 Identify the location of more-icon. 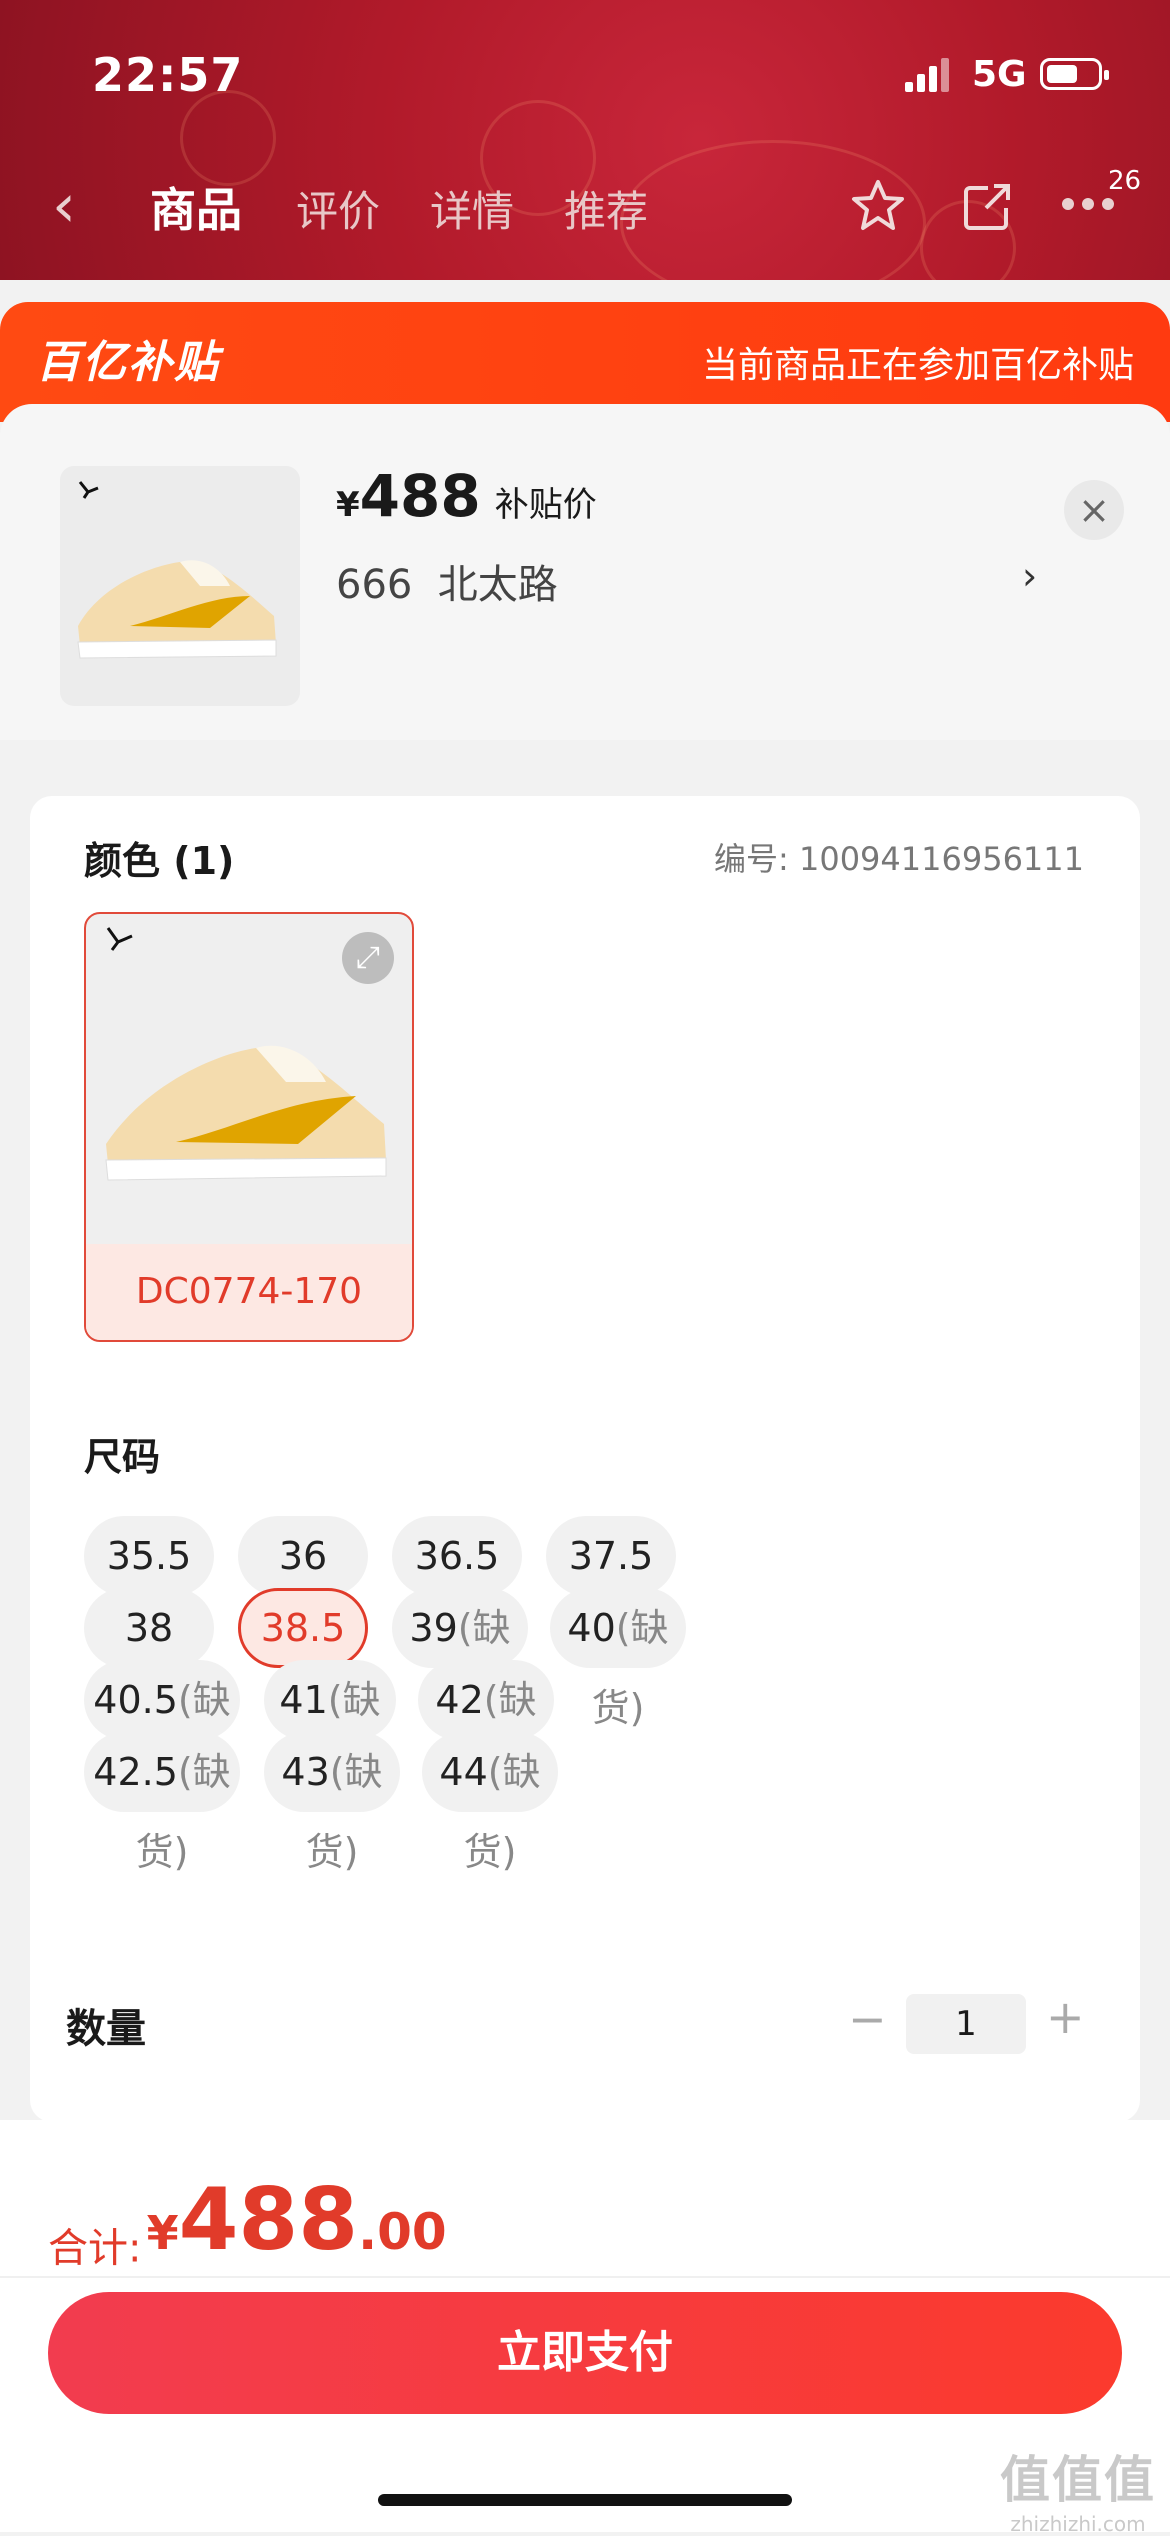
(1090, 206).